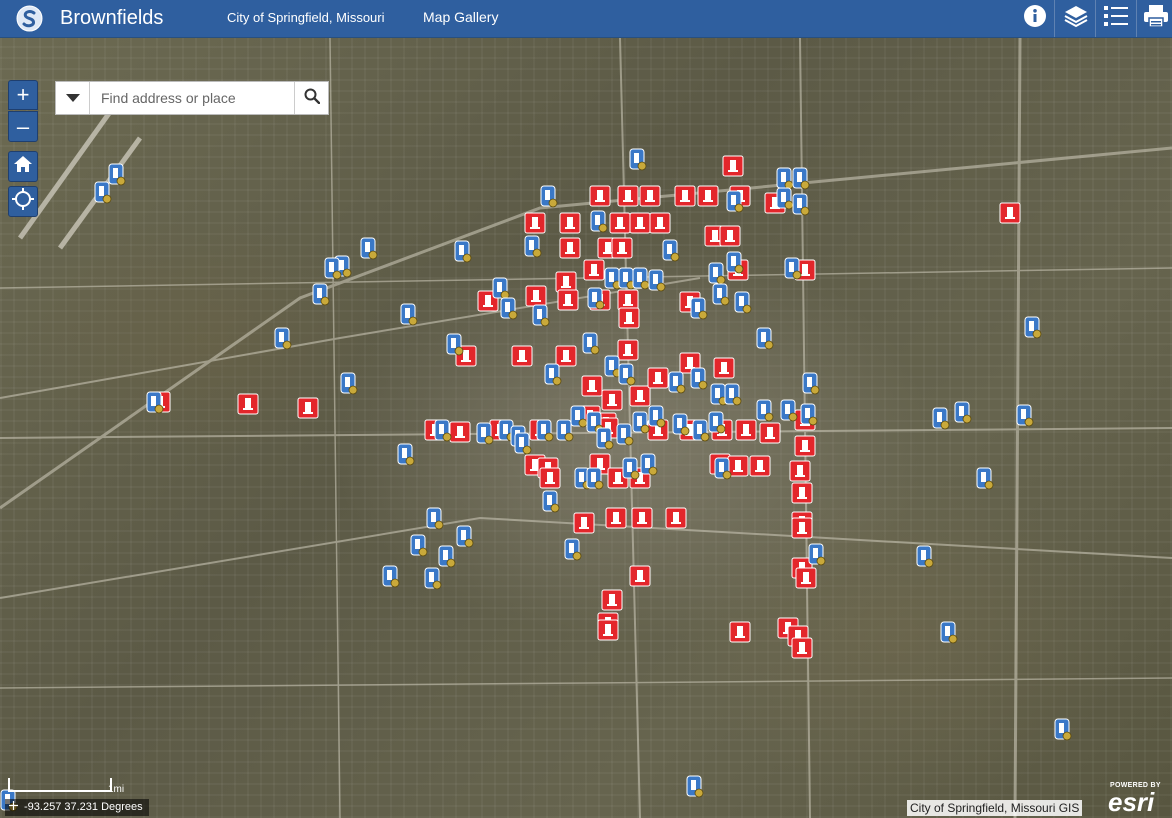 This screenshot has width=1172, height=818. I want to click on print-button, so click(1155, 18).